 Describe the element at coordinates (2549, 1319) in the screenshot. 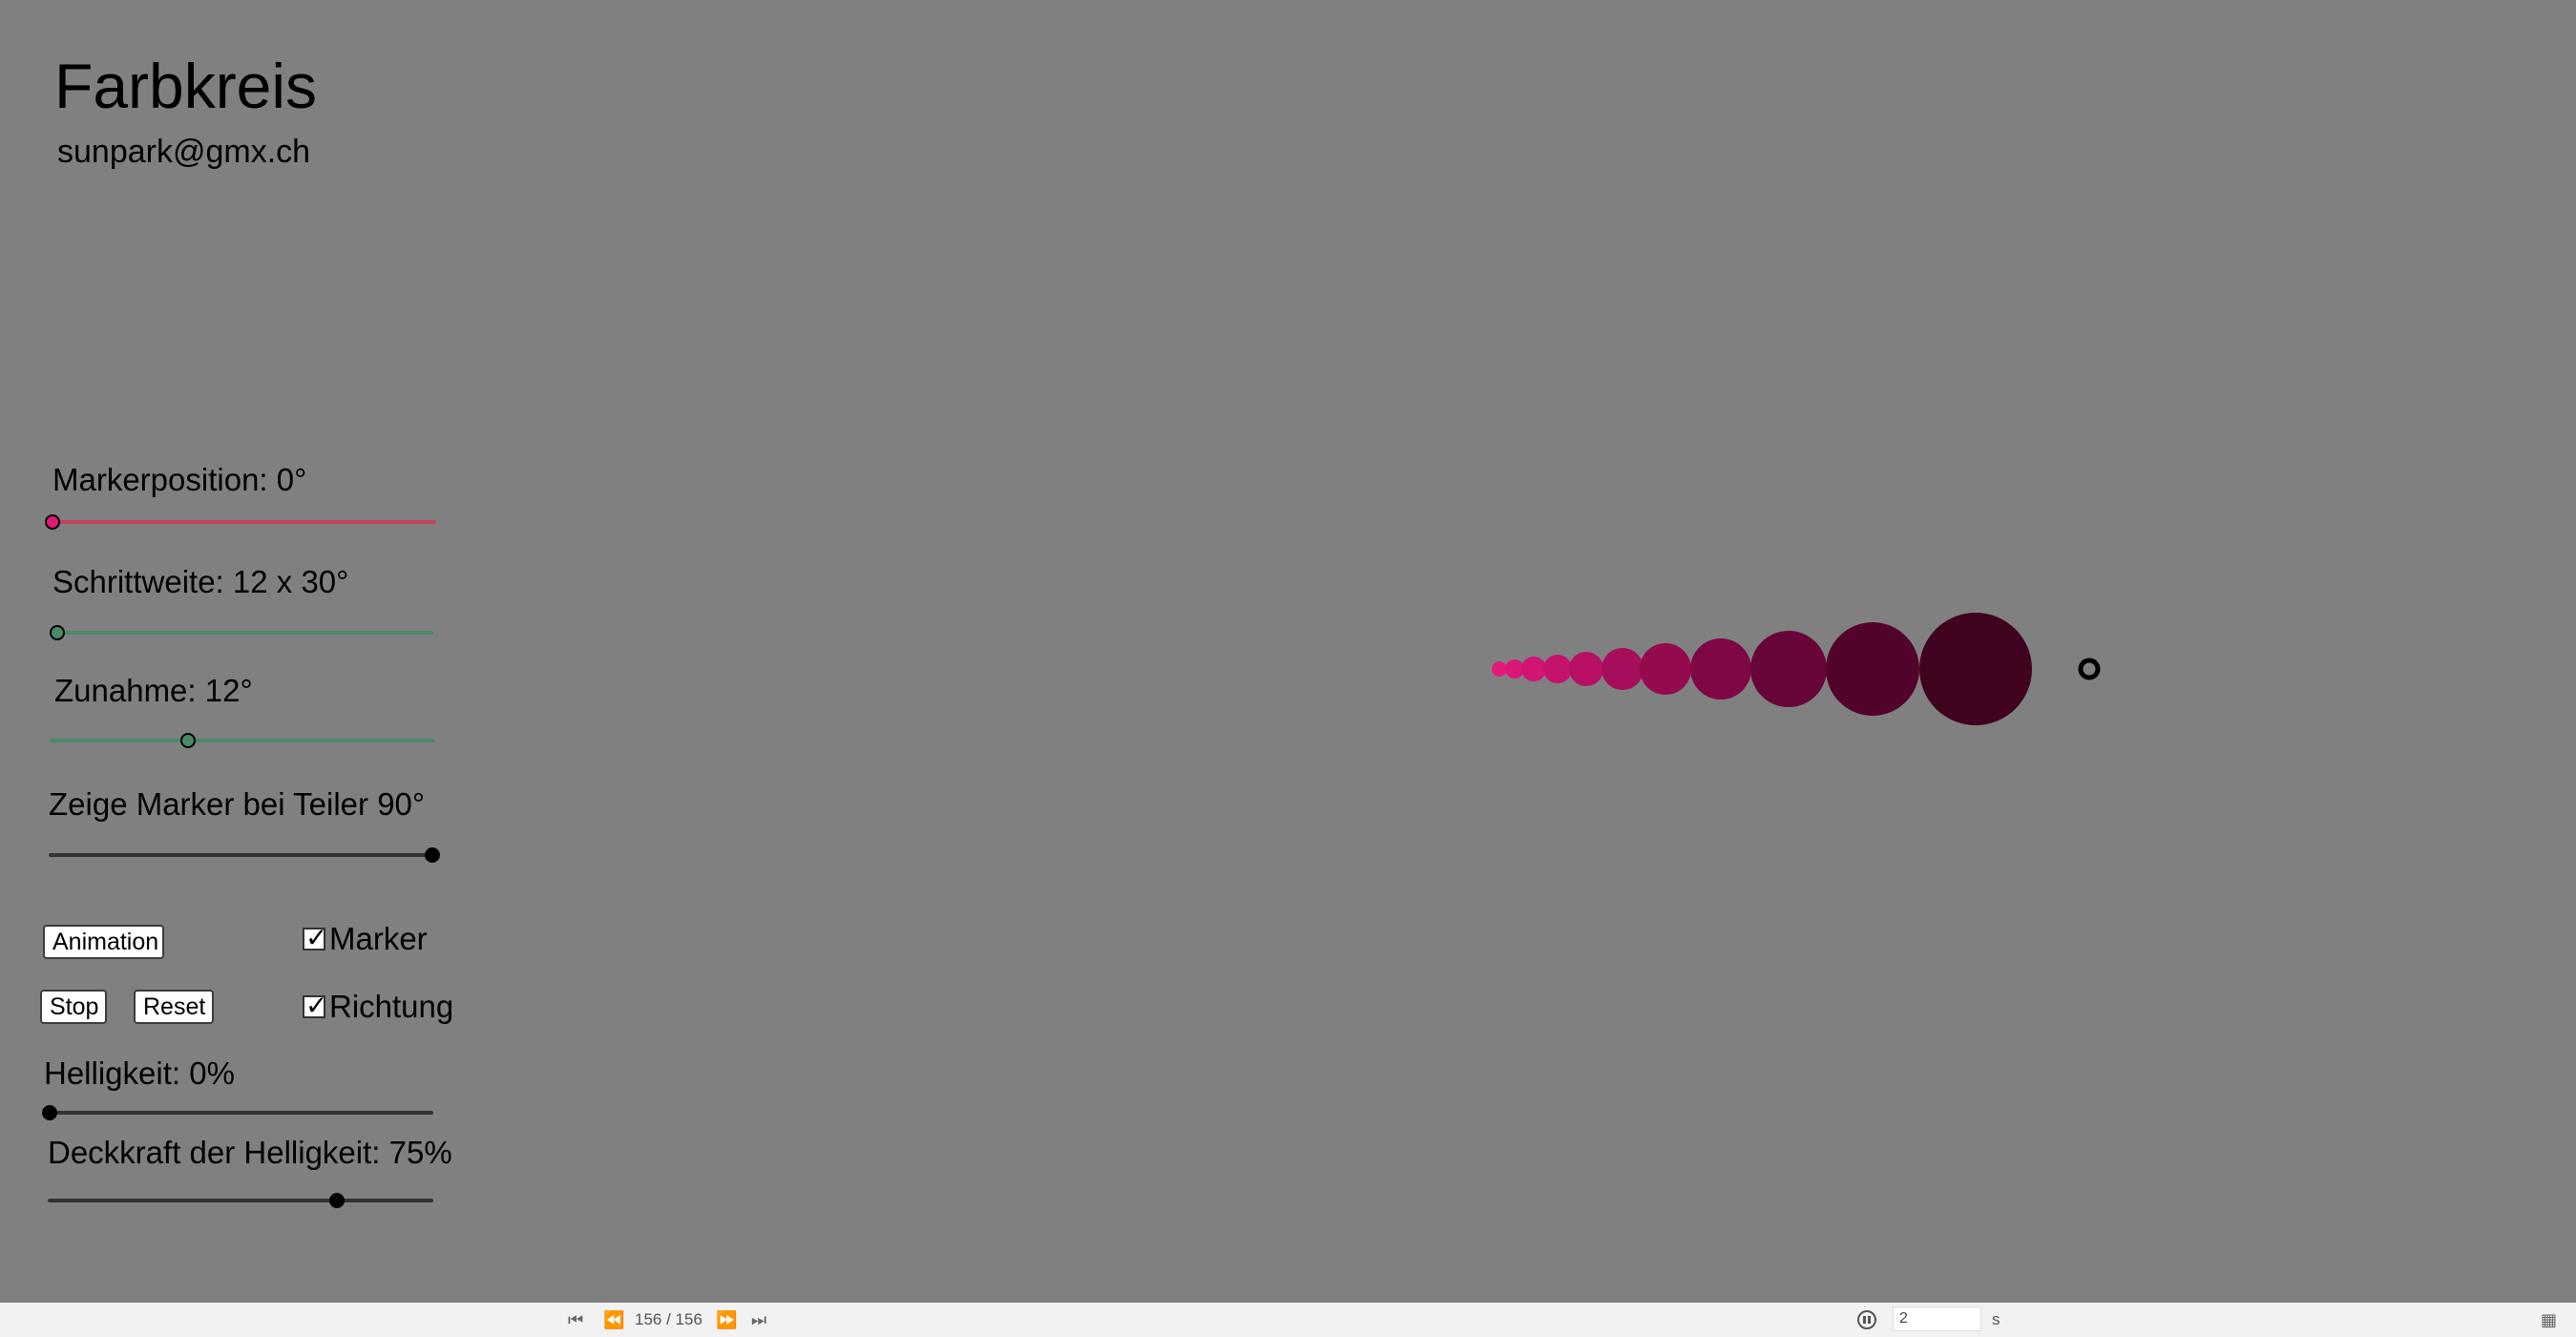

I see `graphics-view-icon: ▦` at that location.